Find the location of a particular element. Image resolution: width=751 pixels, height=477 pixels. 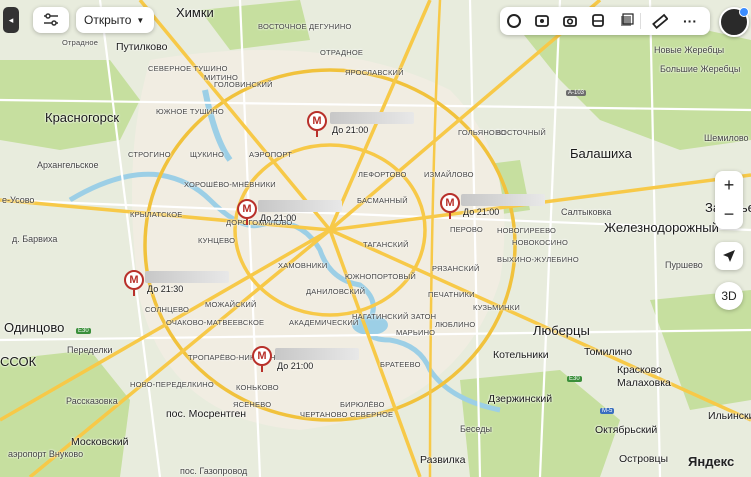

ruler-icon is located at coordinates (660, 21).